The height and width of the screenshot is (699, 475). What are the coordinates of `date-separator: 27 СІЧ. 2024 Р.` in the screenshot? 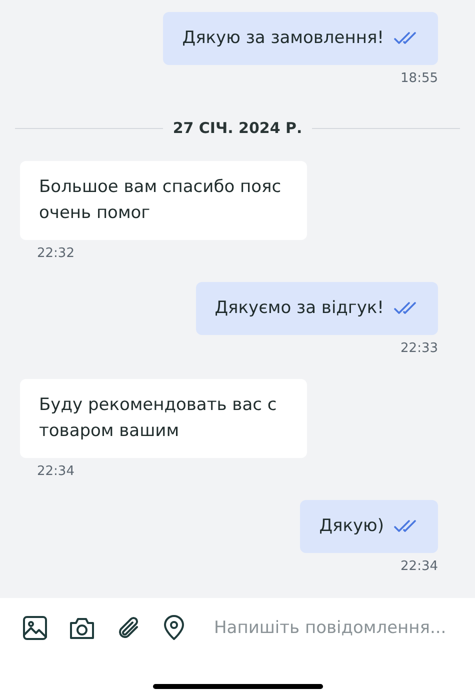 It's located at (237, 128).